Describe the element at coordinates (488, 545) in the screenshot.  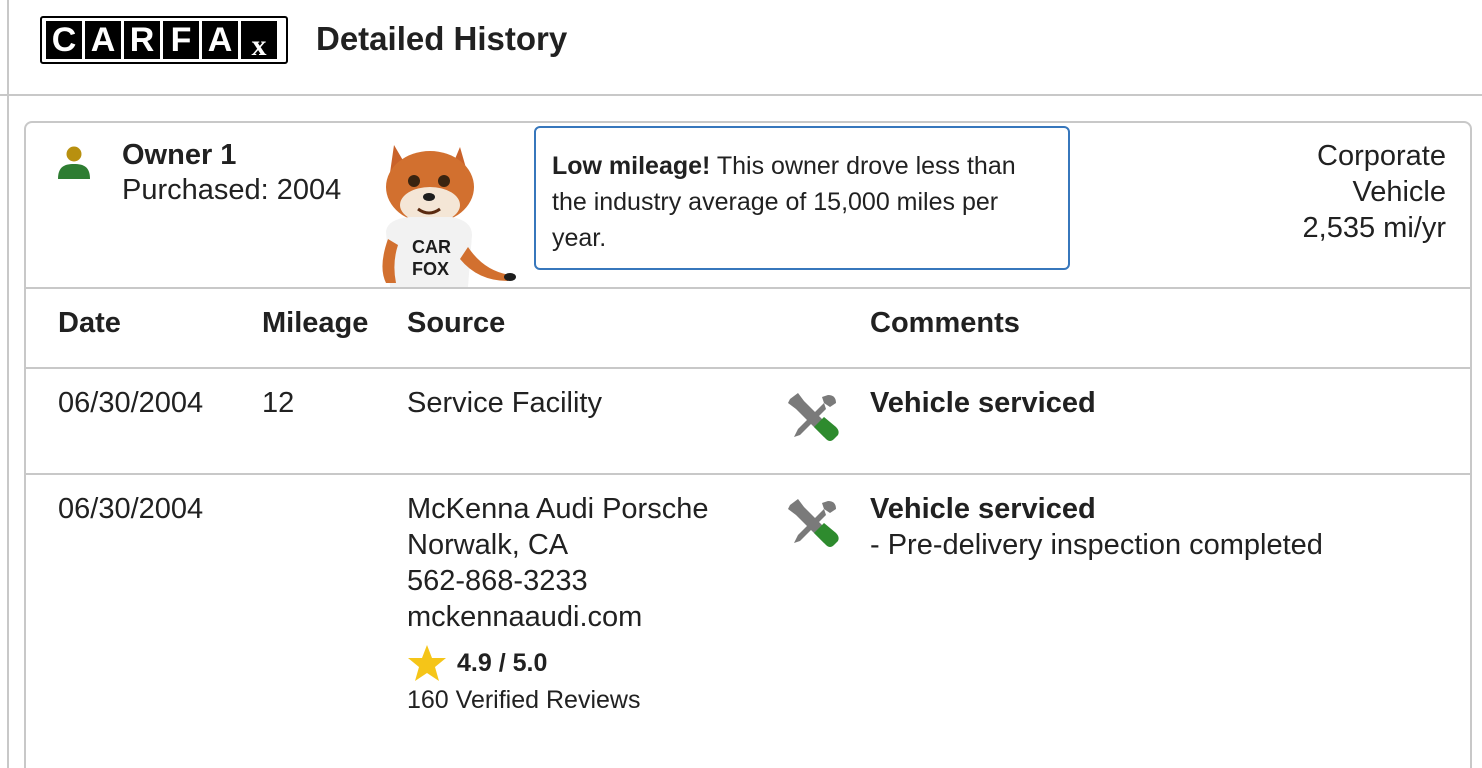
I see `source-location: Norwalk, CA` at that location.